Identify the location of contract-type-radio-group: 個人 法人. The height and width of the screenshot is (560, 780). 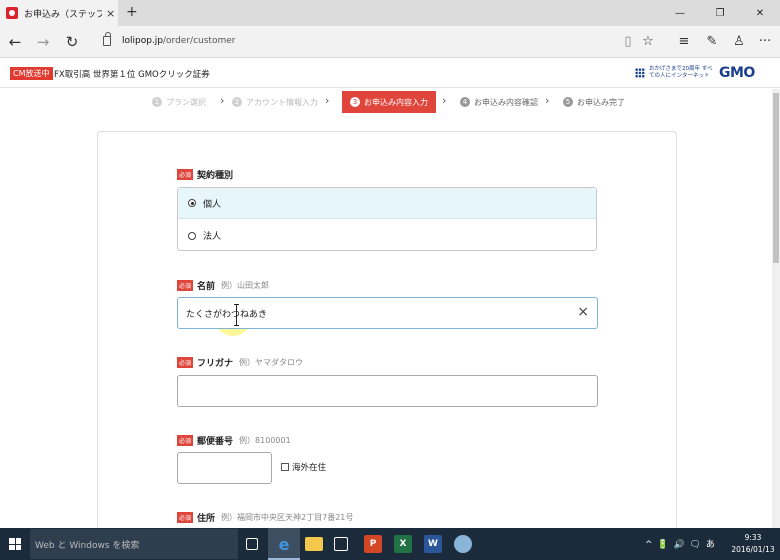
(387, 219).